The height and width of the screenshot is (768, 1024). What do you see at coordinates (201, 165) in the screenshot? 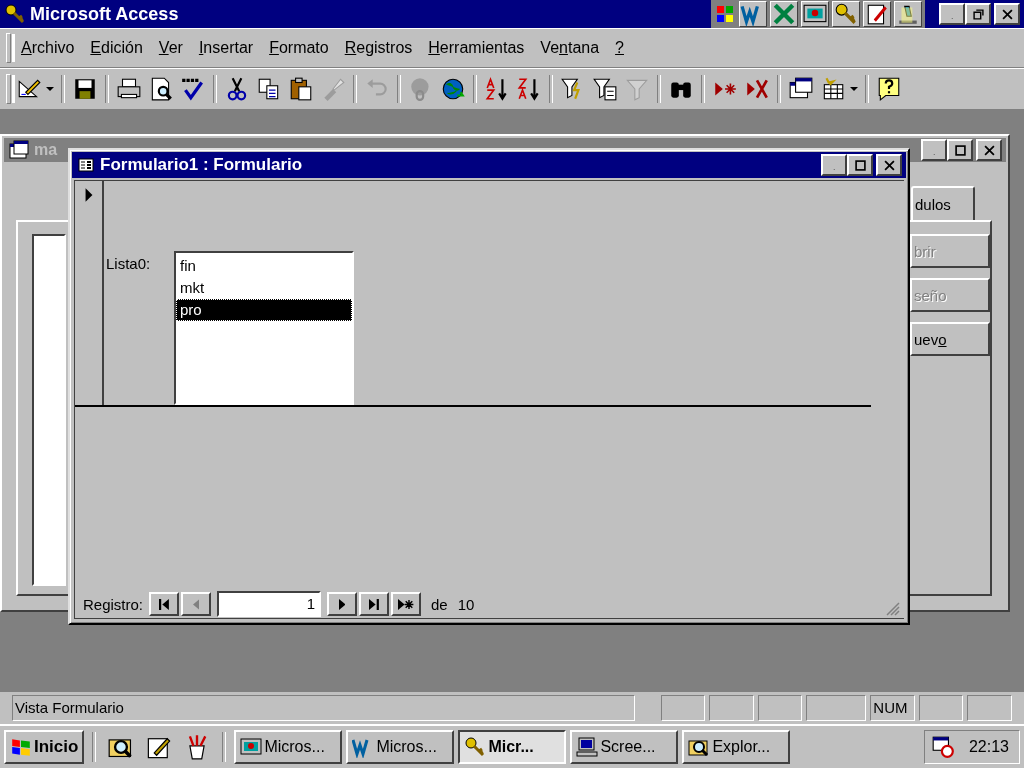
I see `window-title: Formulario1 : Formulario` at bounding box center [201, 165].